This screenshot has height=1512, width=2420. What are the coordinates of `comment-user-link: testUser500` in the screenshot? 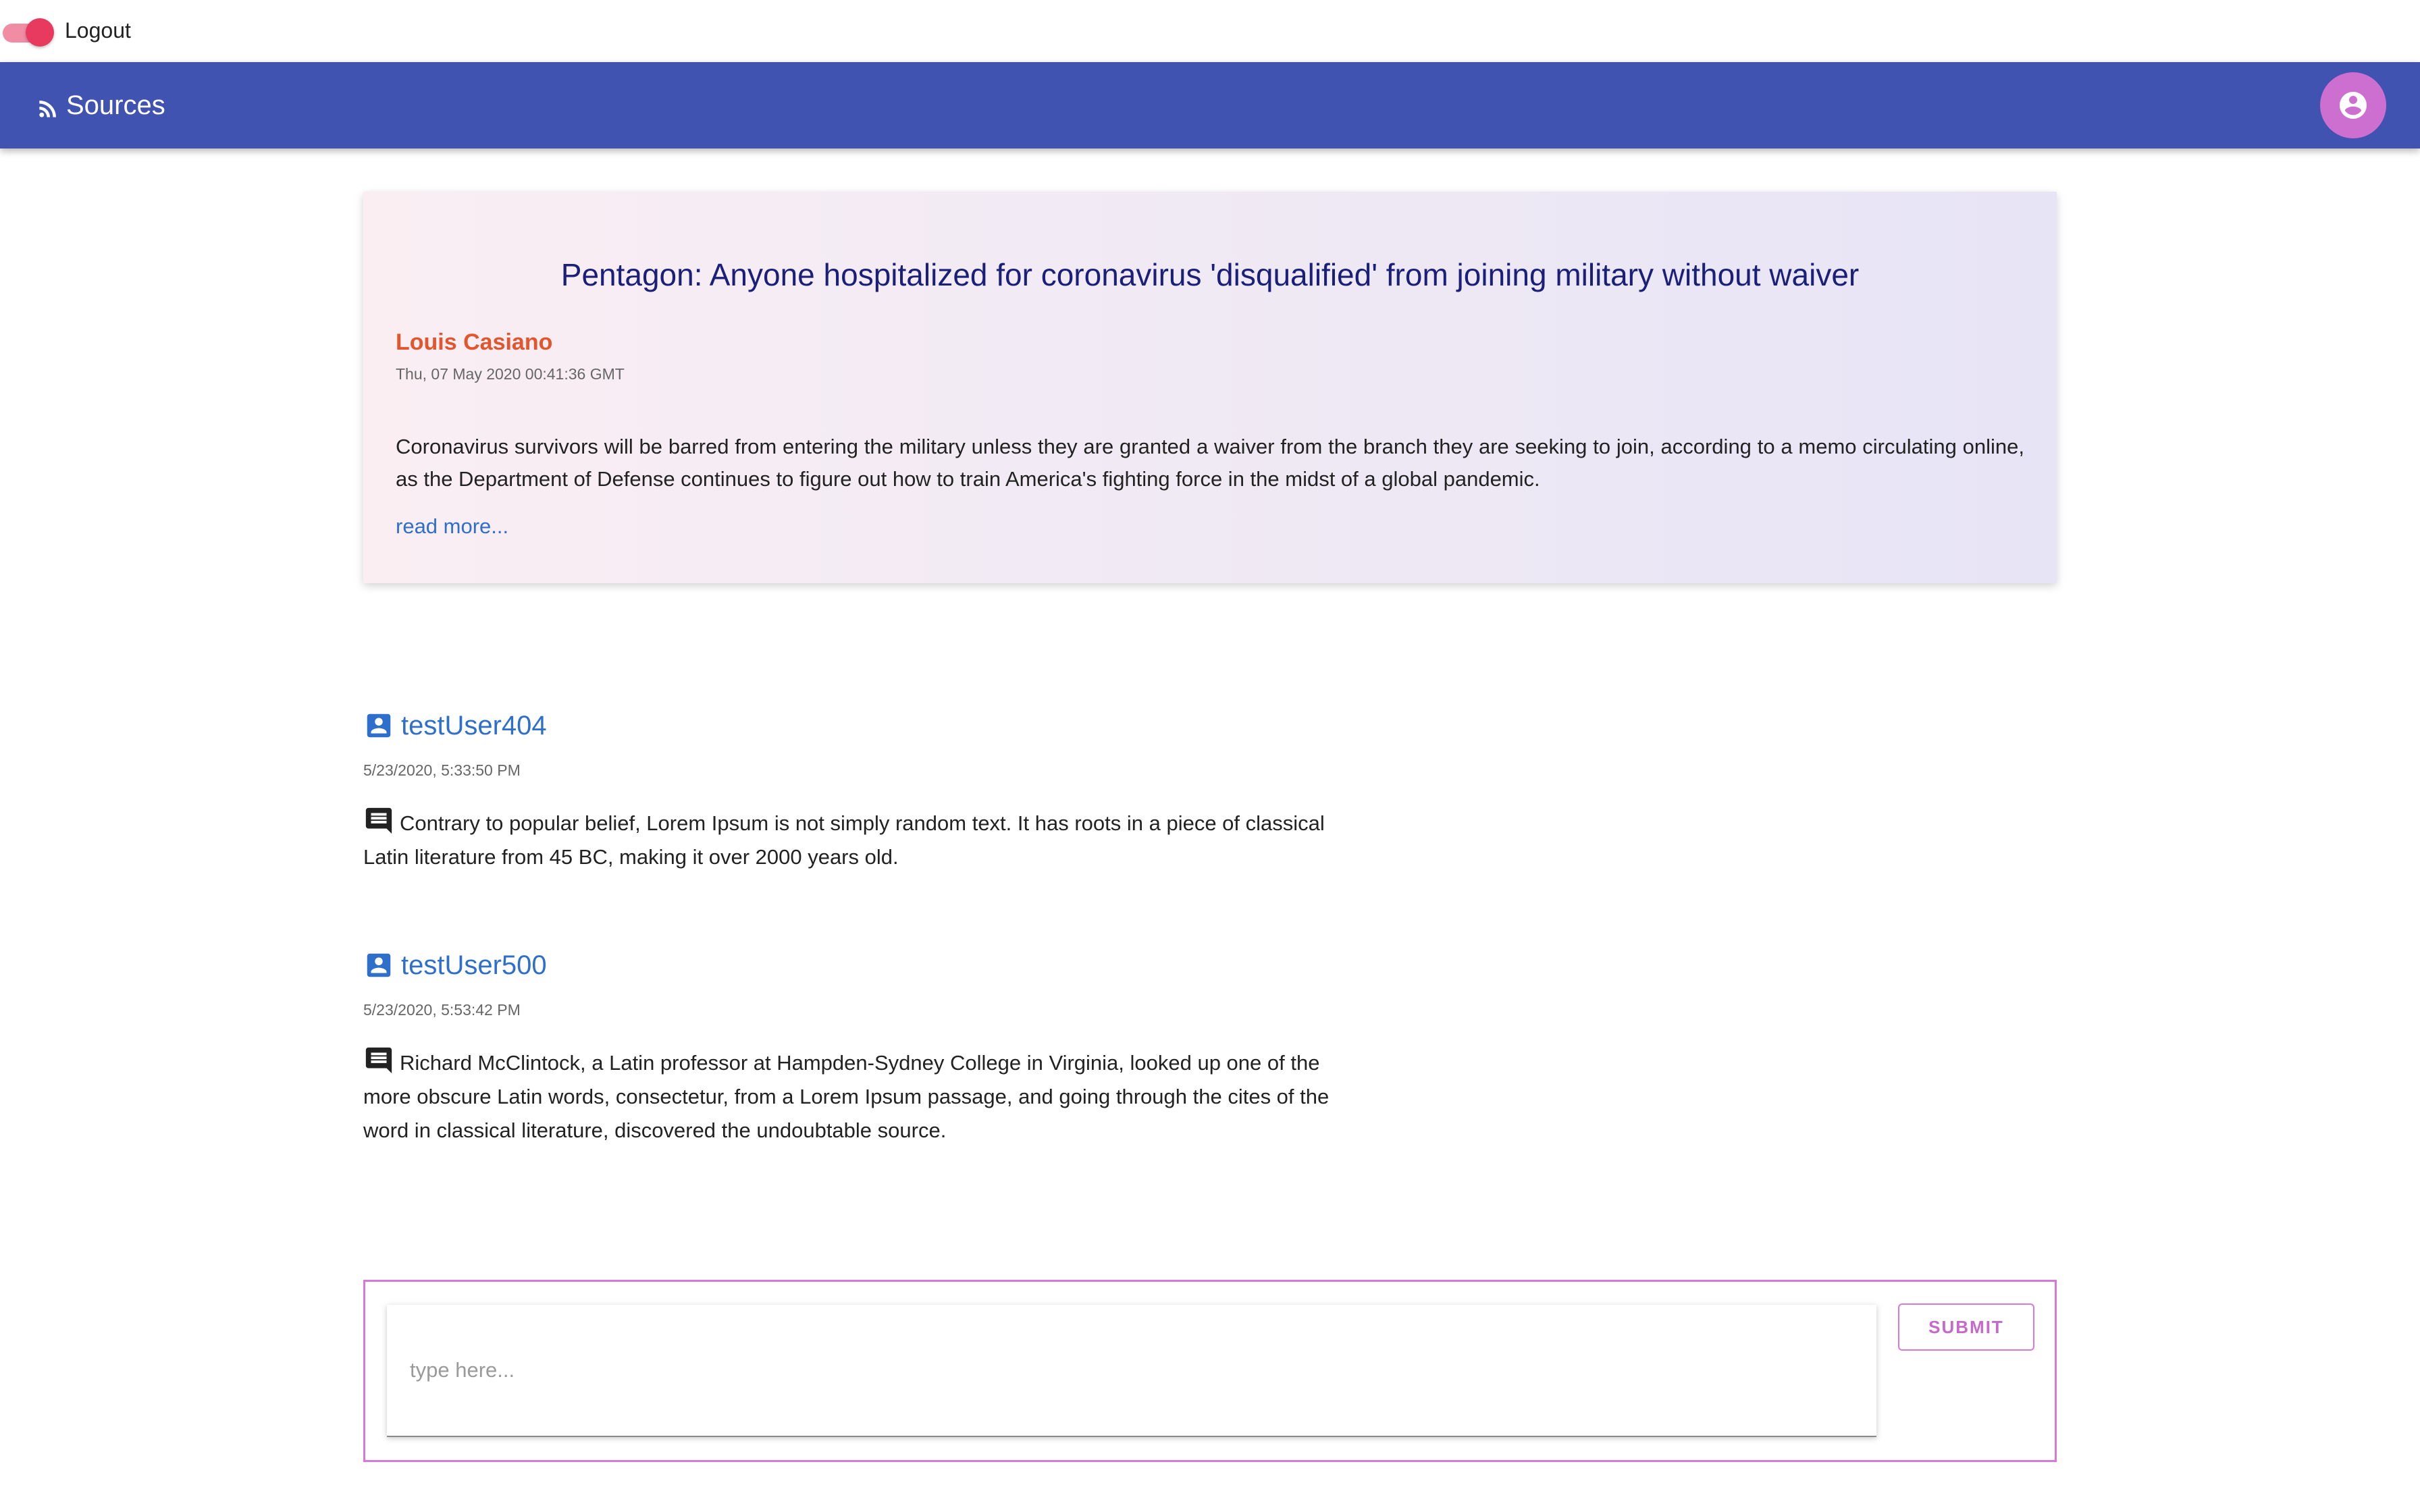 It's located at (856, 965).